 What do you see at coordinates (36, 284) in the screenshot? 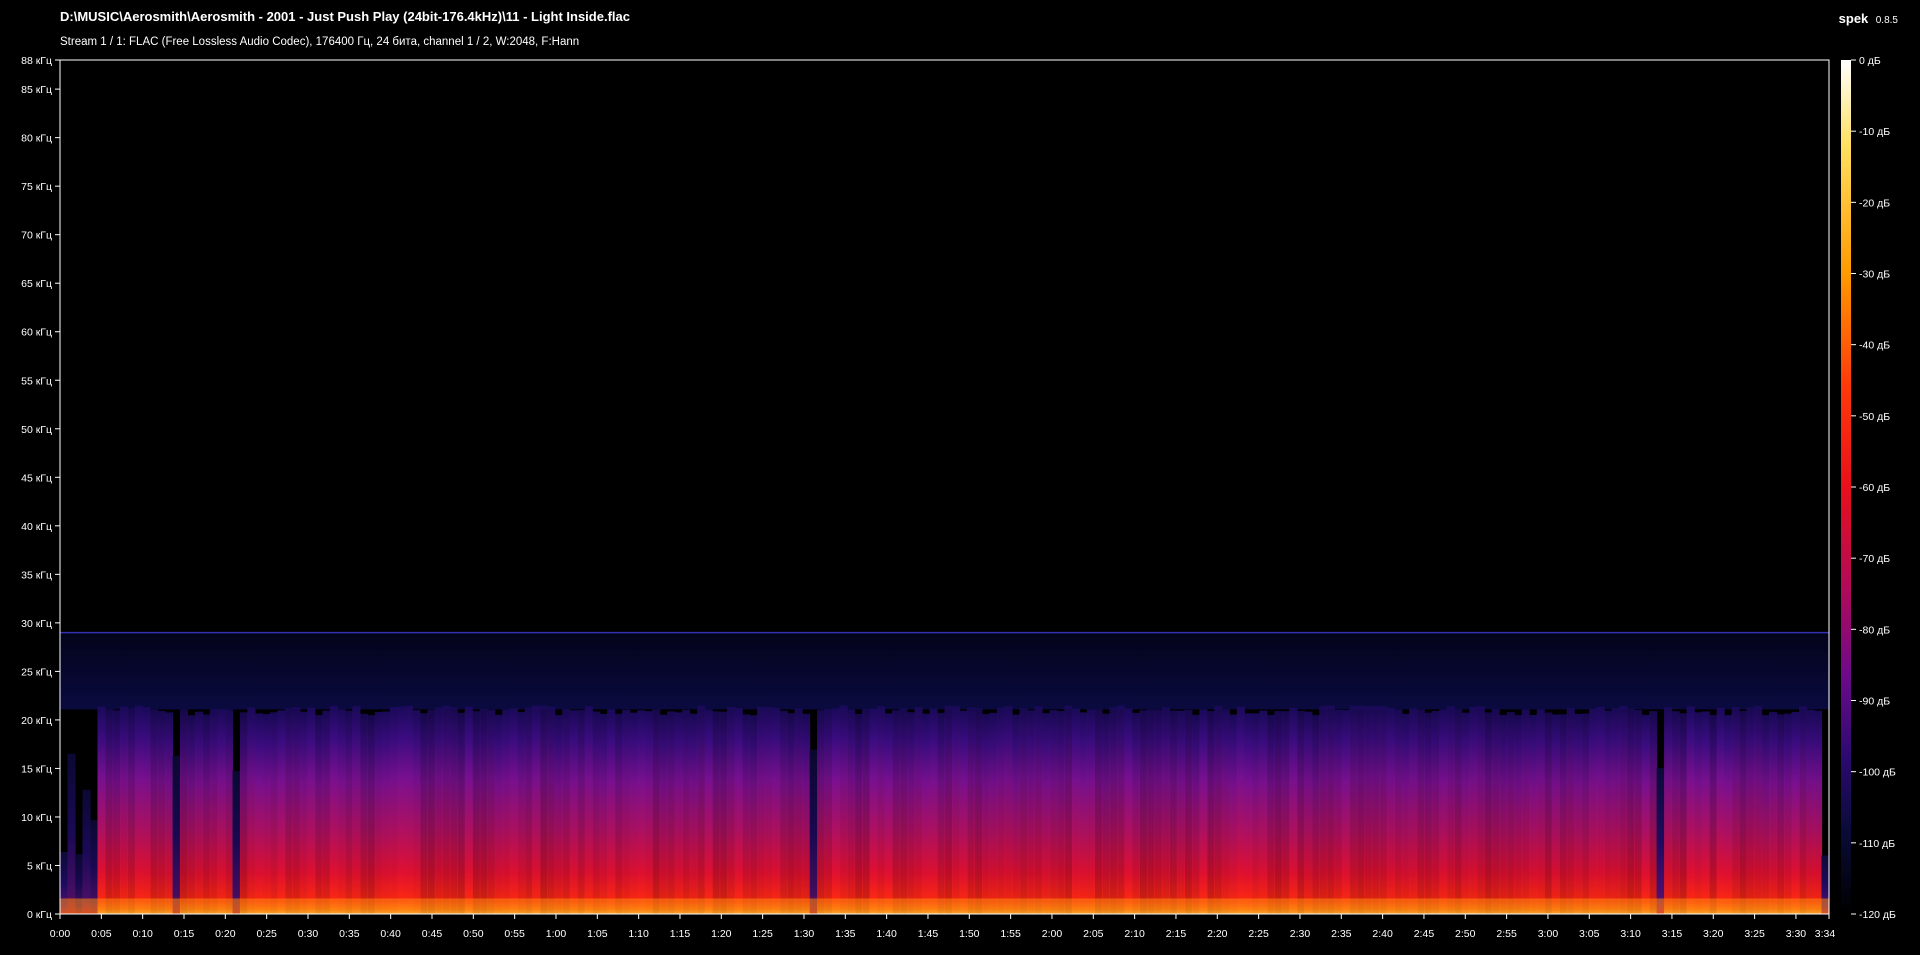
I see `frequency-tick-label: 65 кГц` at bounding box center [36, 284].